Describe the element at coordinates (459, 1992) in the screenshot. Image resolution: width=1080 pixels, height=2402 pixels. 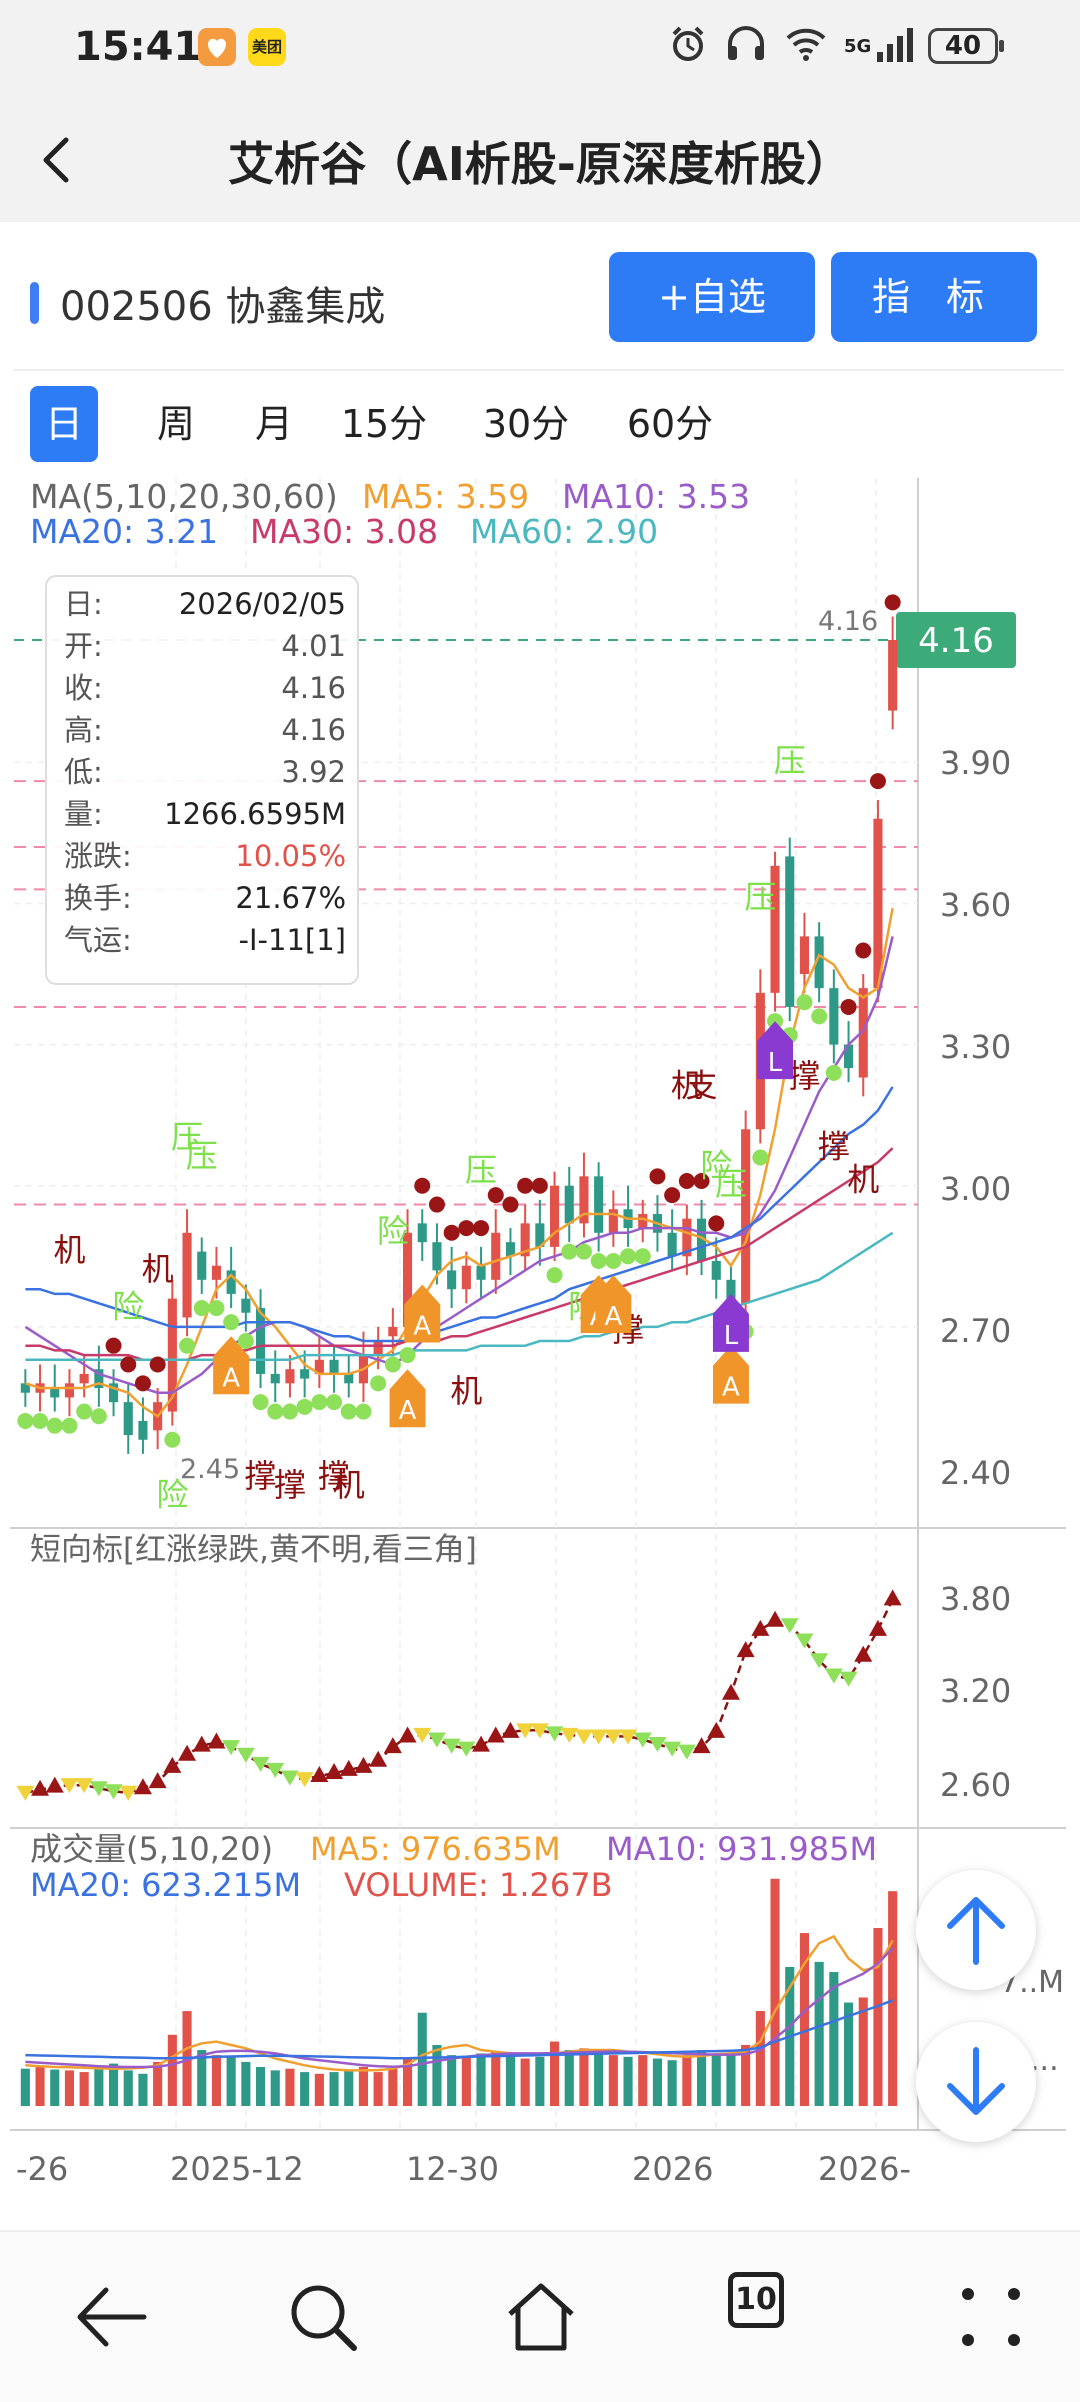
I see `volume-bars` at that location.